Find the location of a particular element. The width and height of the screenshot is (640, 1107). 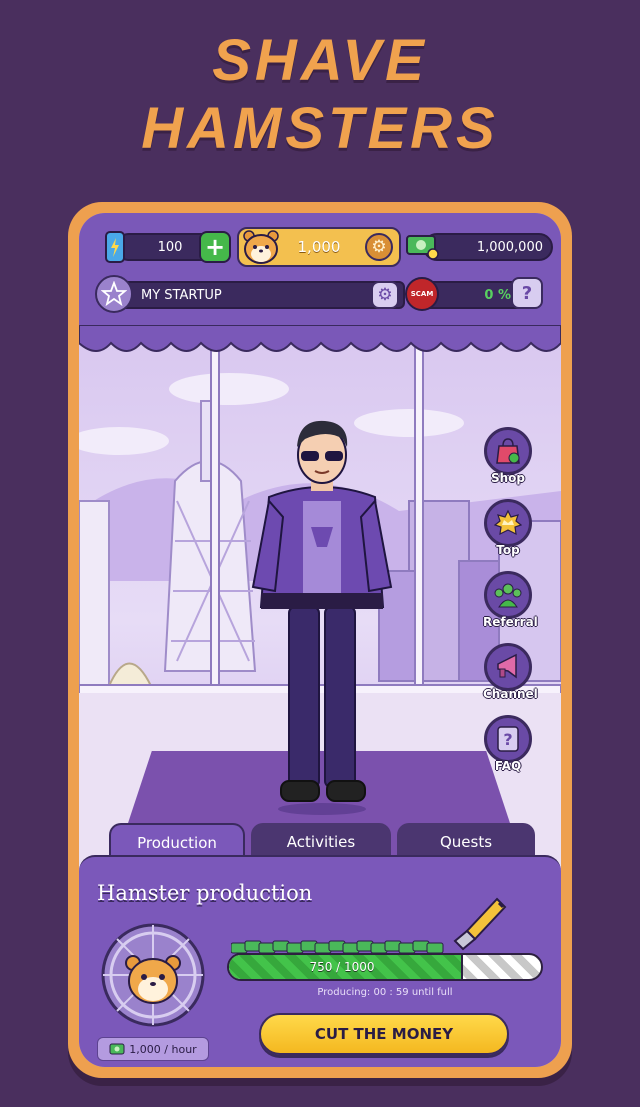

scam-badge-icon: SCAM is located at coordinates (422, 294).